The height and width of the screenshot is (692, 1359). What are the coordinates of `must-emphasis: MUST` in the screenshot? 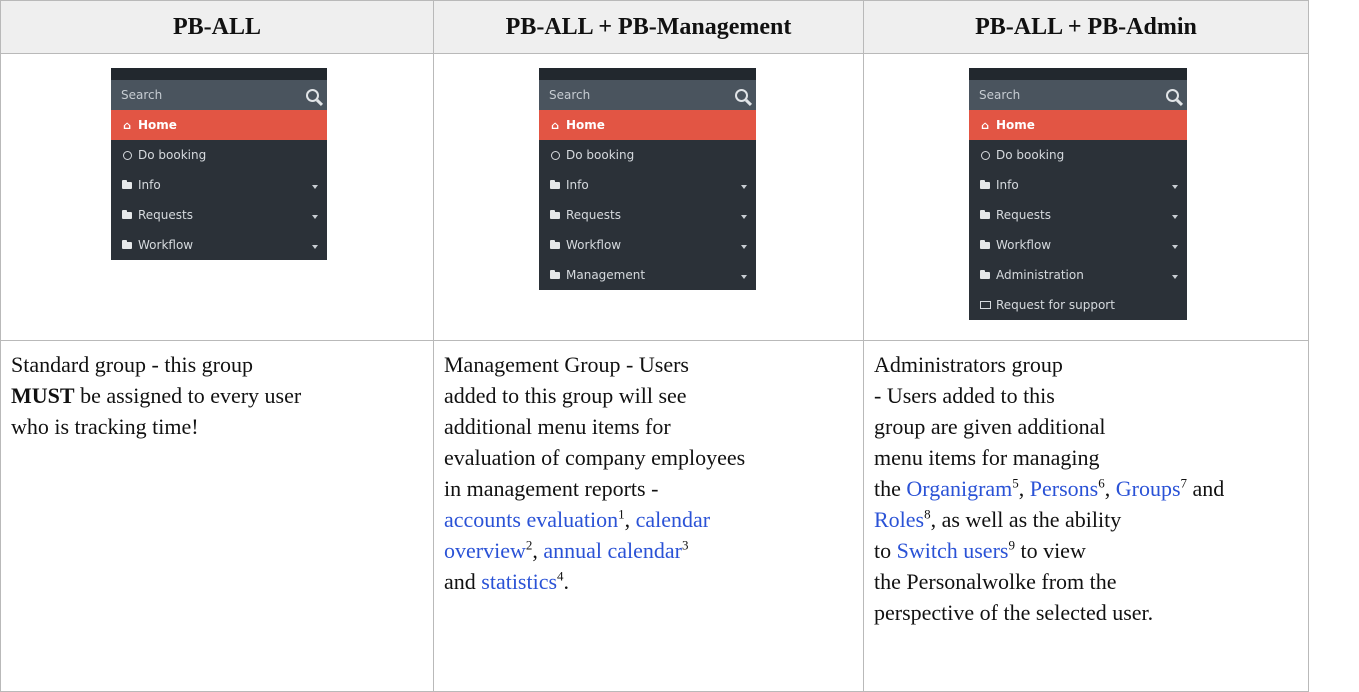 It's located at (43, 395).